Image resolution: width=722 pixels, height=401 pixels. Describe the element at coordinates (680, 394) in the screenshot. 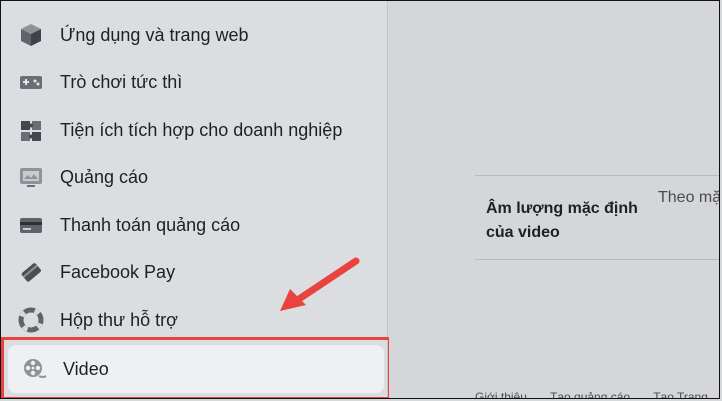

I see `footer-link-create-page: Tạo Trang` at that location.